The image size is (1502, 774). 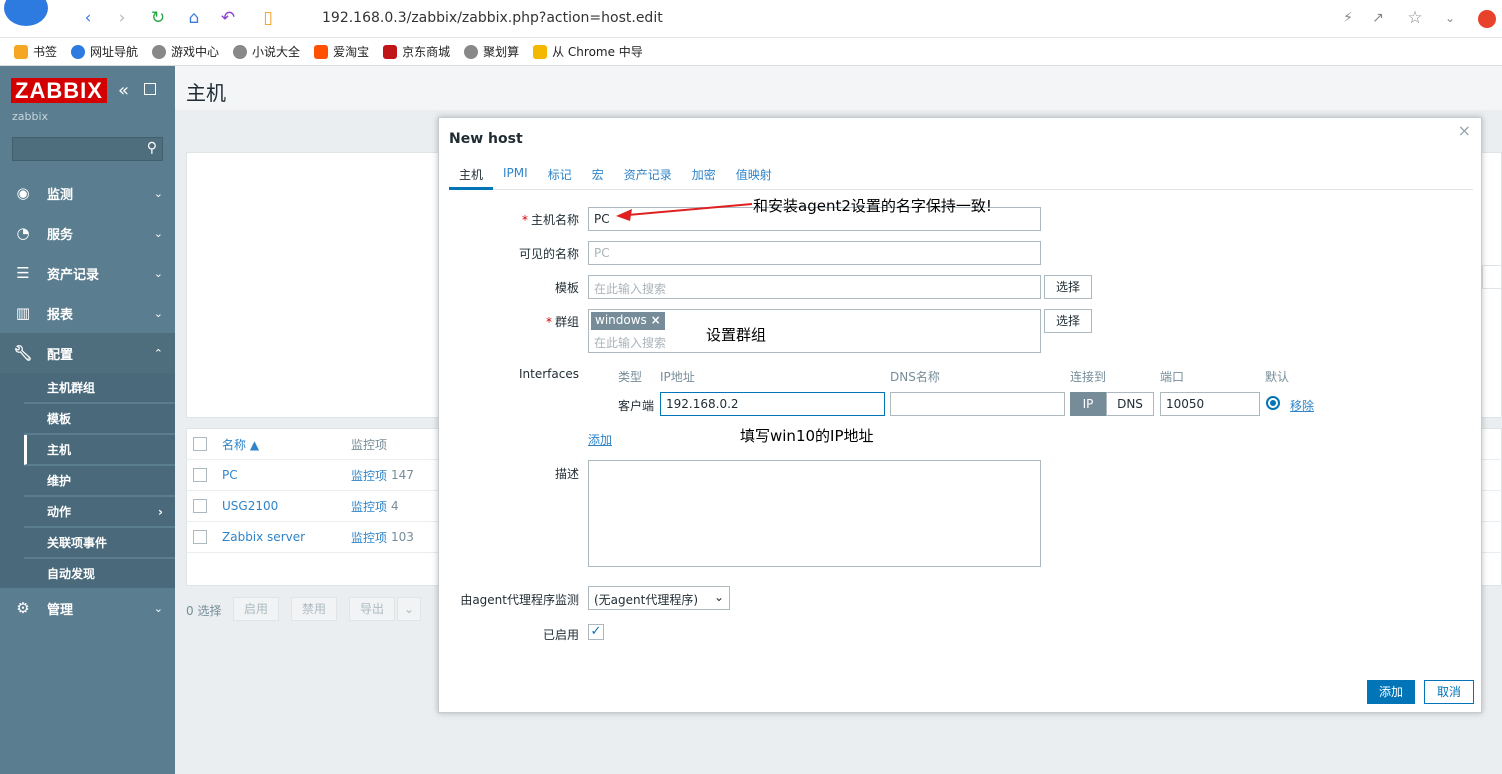 What do you see at coordinates (624, 215) in the screenshot?
I see `annotation-arrowhead` at bounding box center [624, 215].